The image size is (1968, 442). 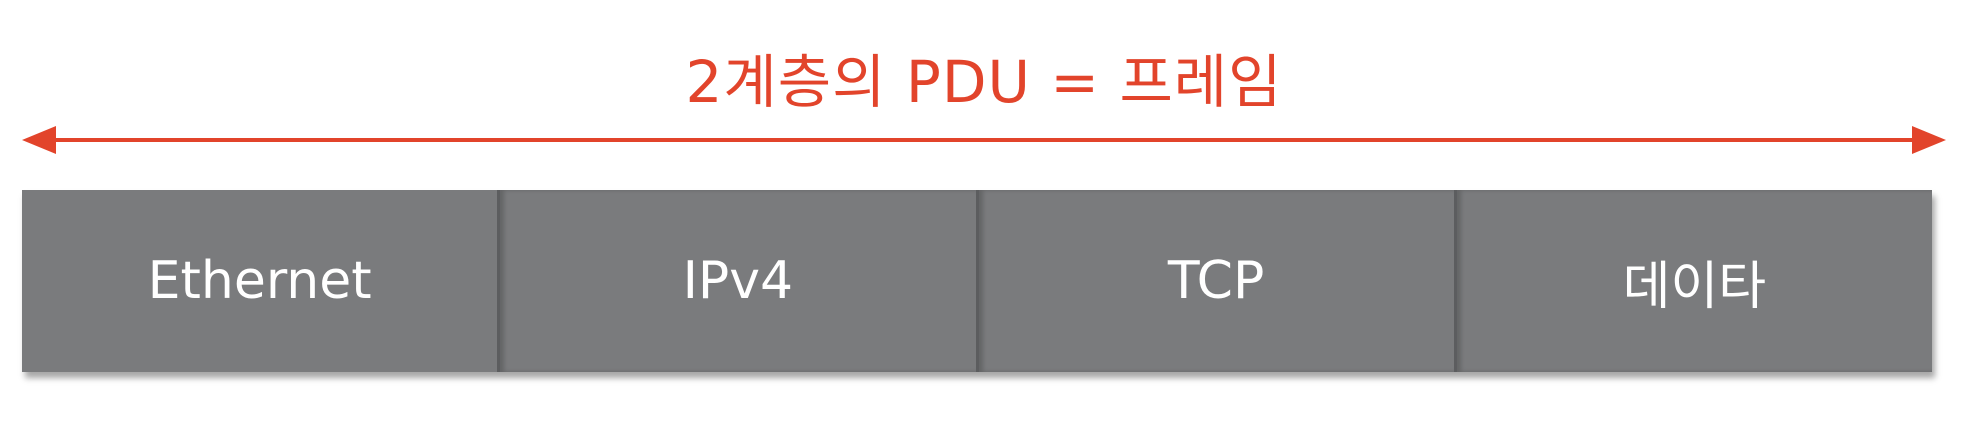 What do you see at coordinates (984, 82) in the screenshot?
I see `pdu-title: 2계층의 PDU = 프레임` at bounding box center [984, 82].